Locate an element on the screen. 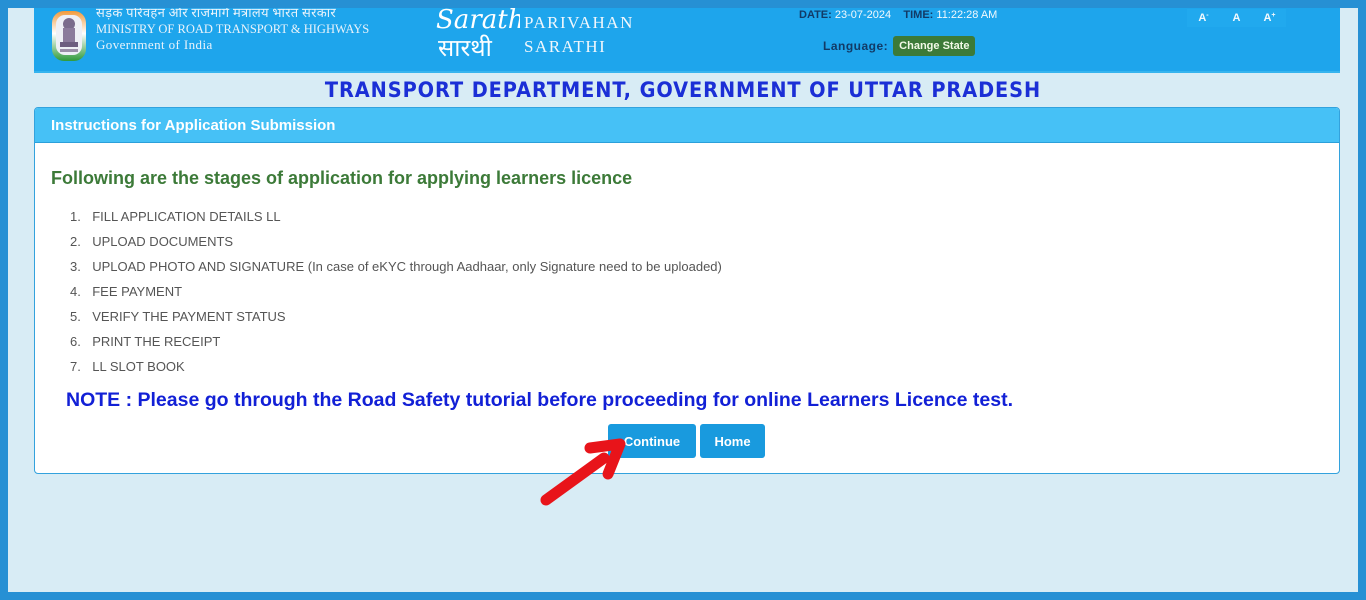 This screenshot has width=1366, height=600. language-selector: Language: Change State is located at coordinates (899, 46).